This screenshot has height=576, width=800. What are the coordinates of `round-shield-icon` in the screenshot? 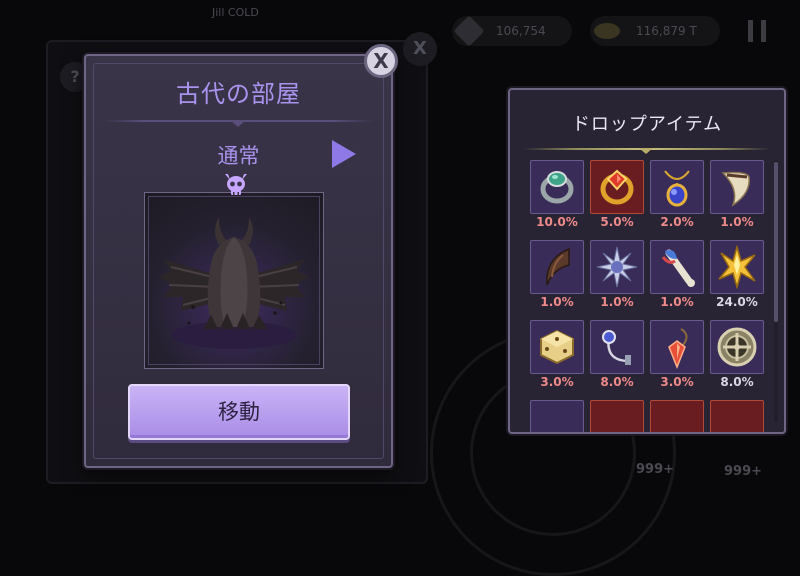 It's located at (737, 347).